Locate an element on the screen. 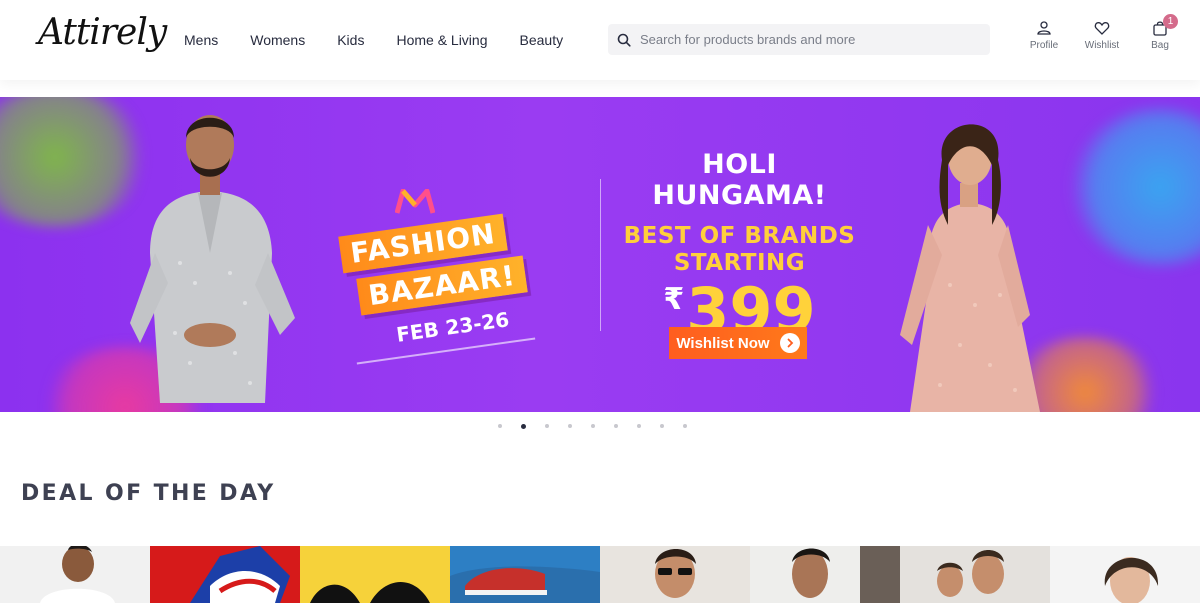 This screenshot has height=603, width=1200. deal-cards-row is located at coordinates (600, 574).